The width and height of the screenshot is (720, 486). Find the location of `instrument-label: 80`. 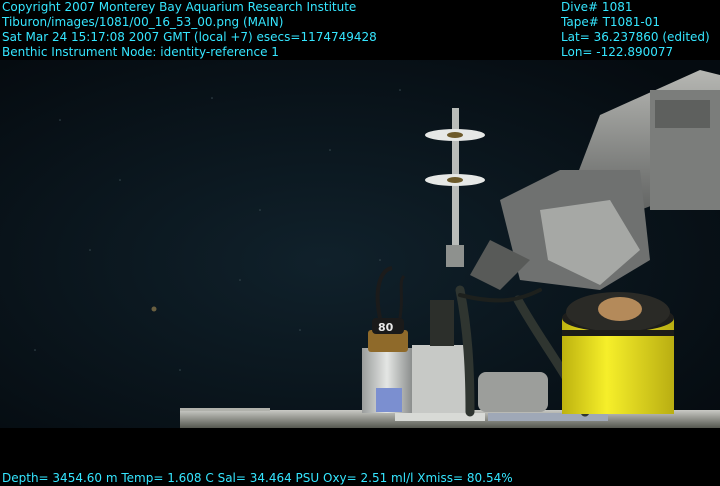

instrument-label: 80 is located at coordinates (386, 327).